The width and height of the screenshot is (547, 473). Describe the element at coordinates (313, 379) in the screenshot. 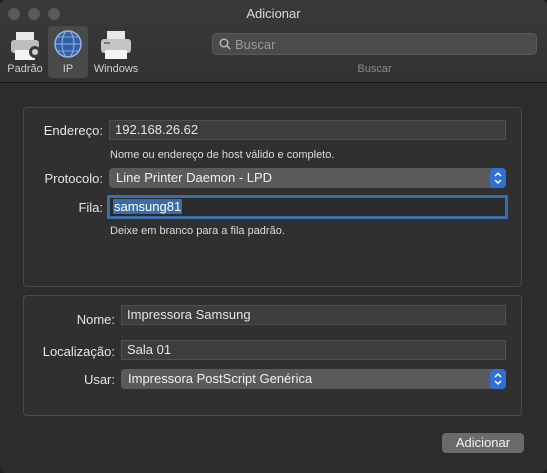

I see `use-driver-popup: Impressora PostScript Genérica` at that location.